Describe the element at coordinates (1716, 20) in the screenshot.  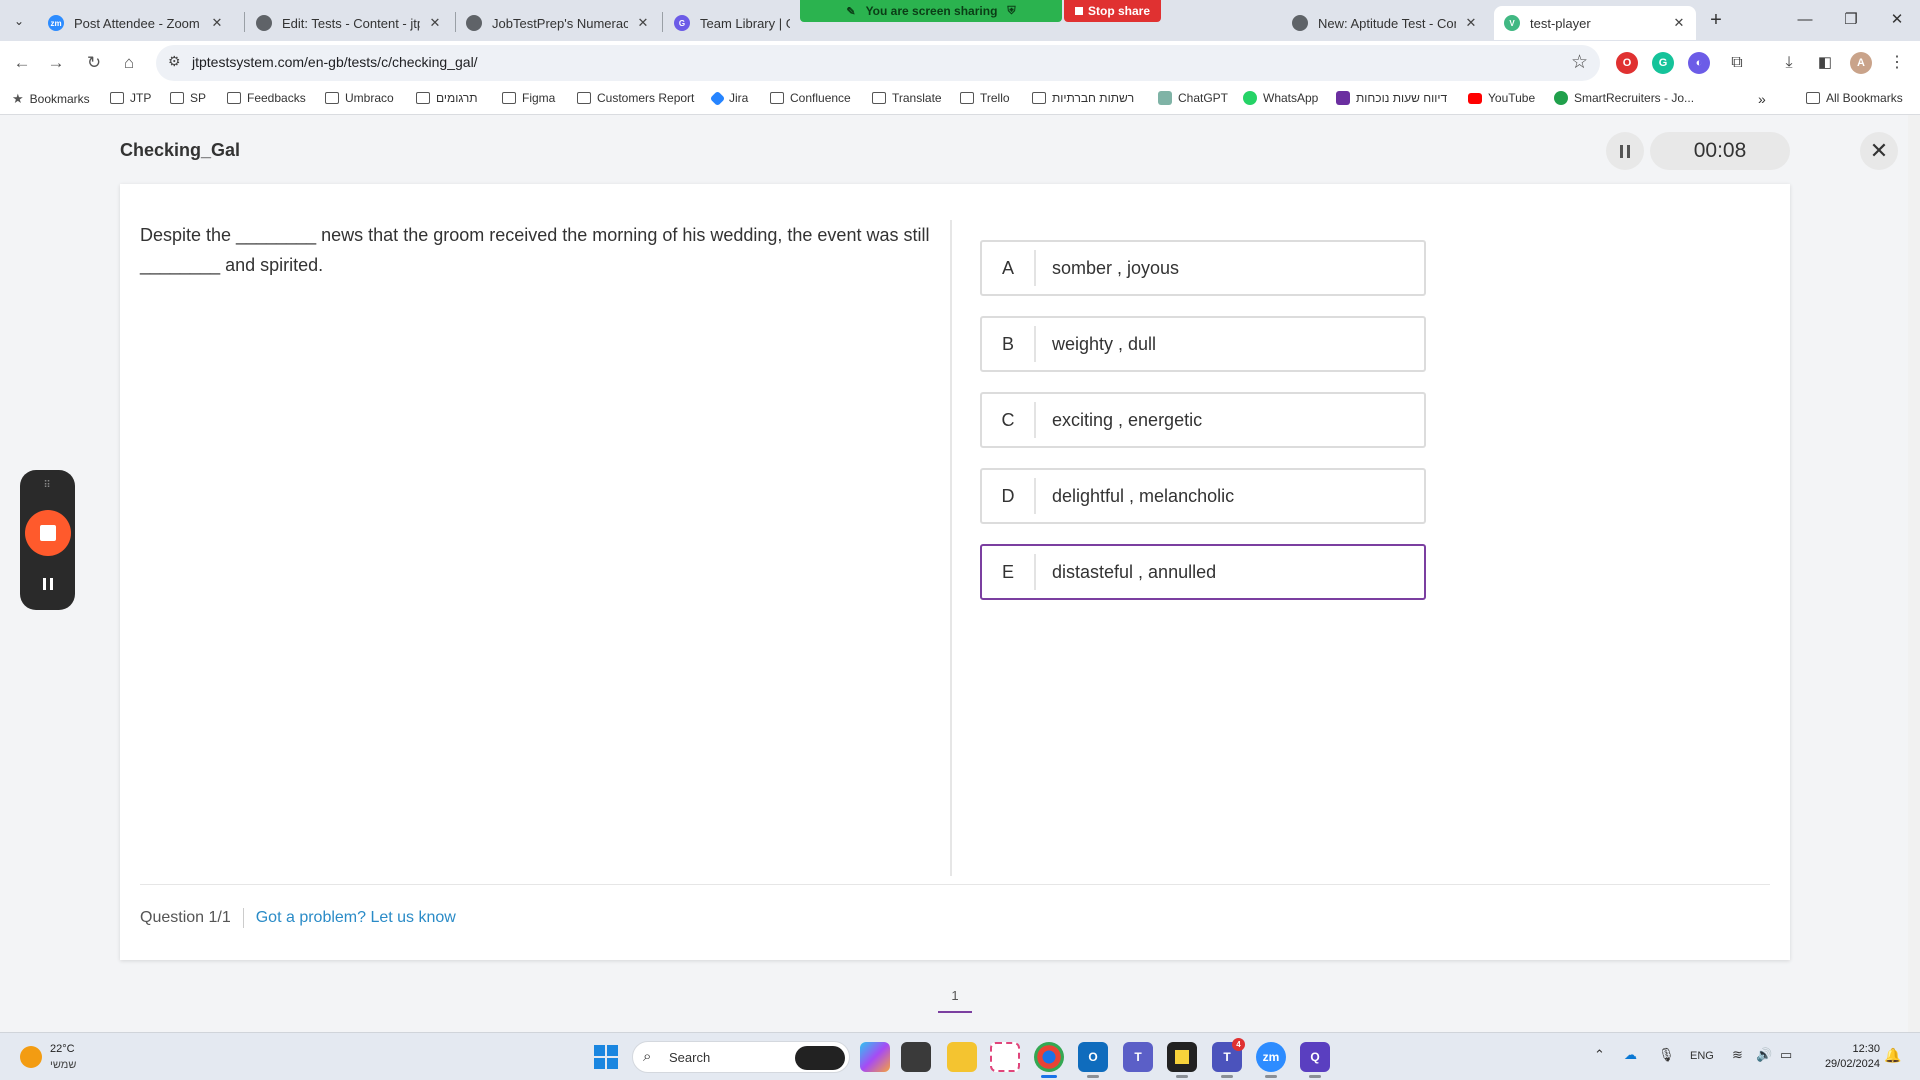
I see `new-tab-button: +` at that location.